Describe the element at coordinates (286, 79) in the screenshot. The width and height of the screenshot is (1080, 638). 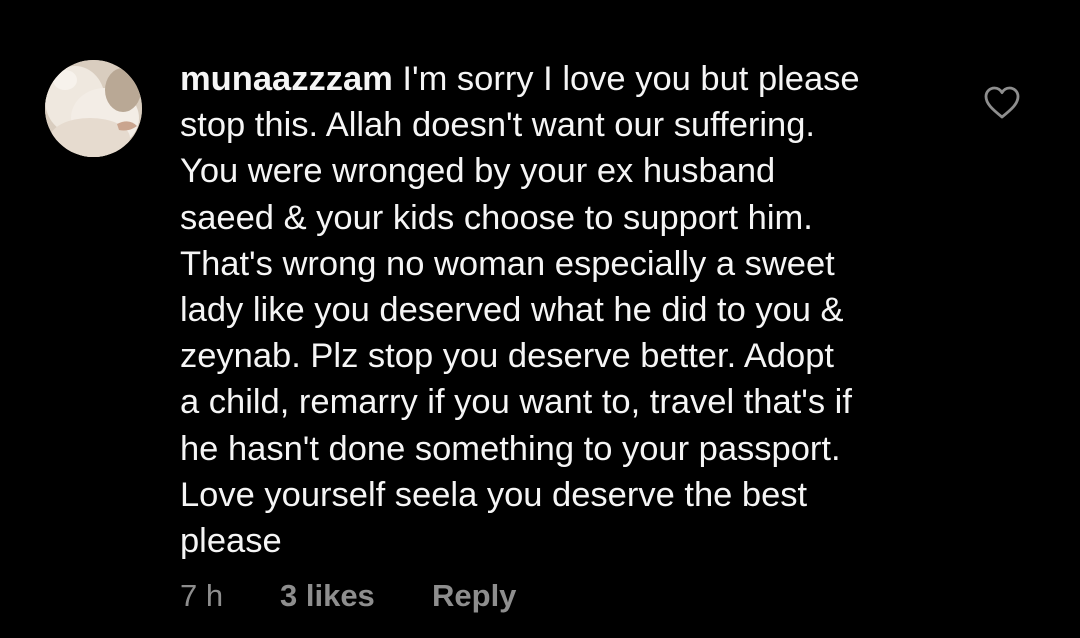
I see `username-link: munaazzzam` at that location.